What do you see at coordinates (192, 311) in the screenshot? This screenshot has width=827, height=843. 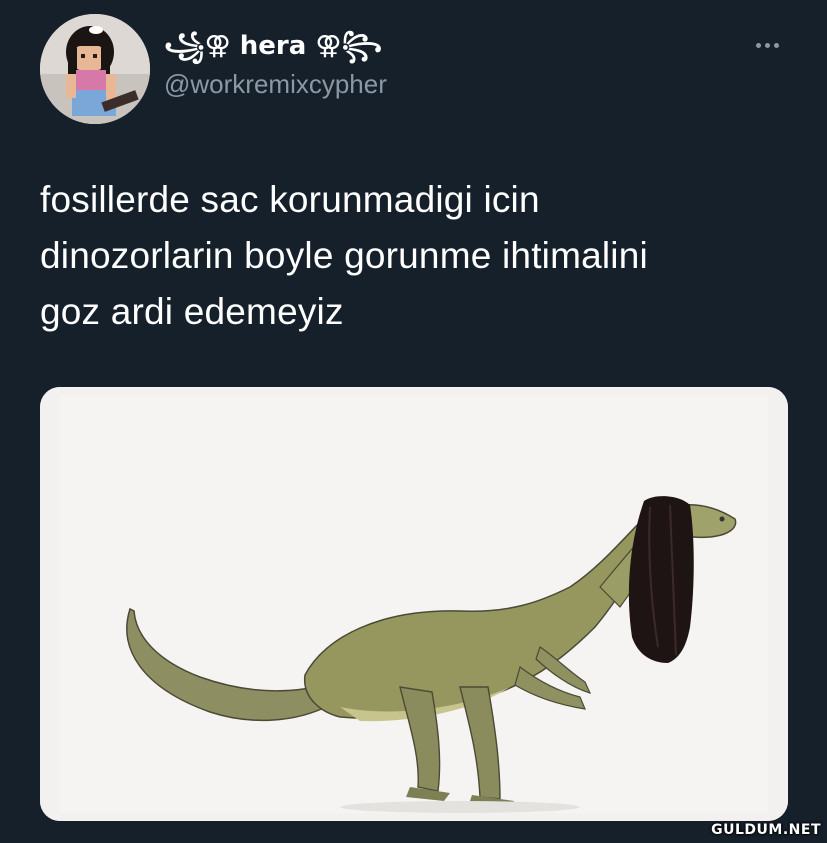 I see `tweet-text-line: goz ardi edemeyiz` at bounding box center [192, 311].